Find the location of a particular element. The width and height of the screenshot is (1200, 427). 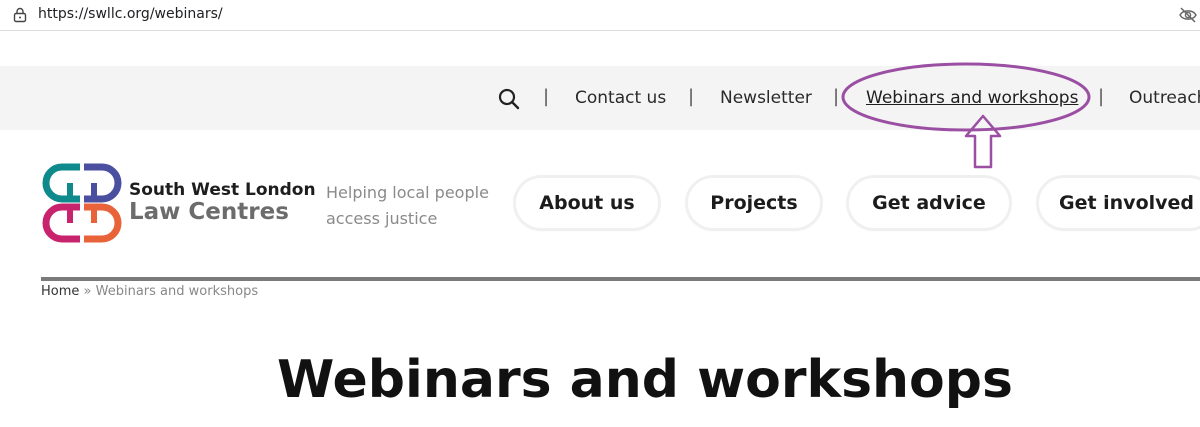

tagline: Helping local people access justice is located at coordinates (407, 205).